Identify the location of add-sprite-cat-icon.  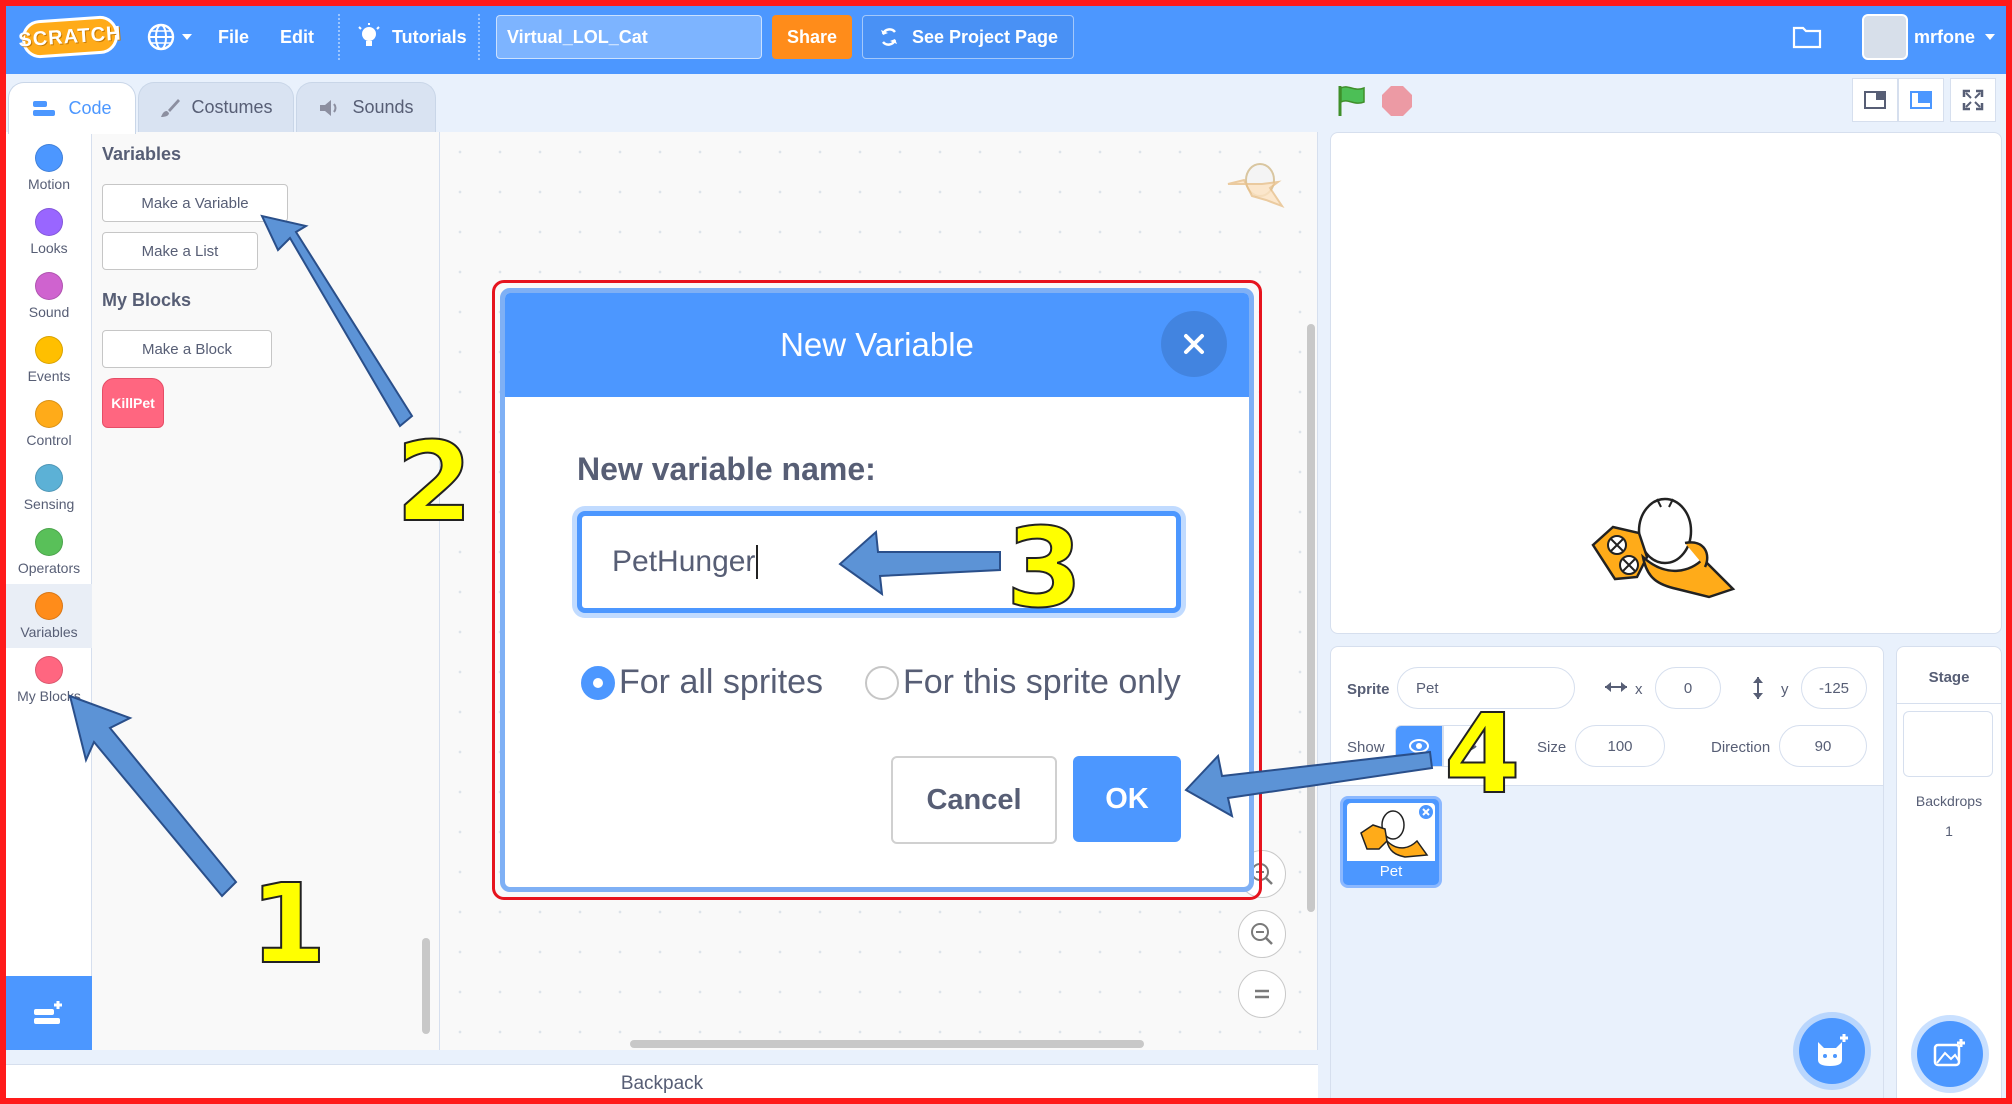
(1833, 1050).